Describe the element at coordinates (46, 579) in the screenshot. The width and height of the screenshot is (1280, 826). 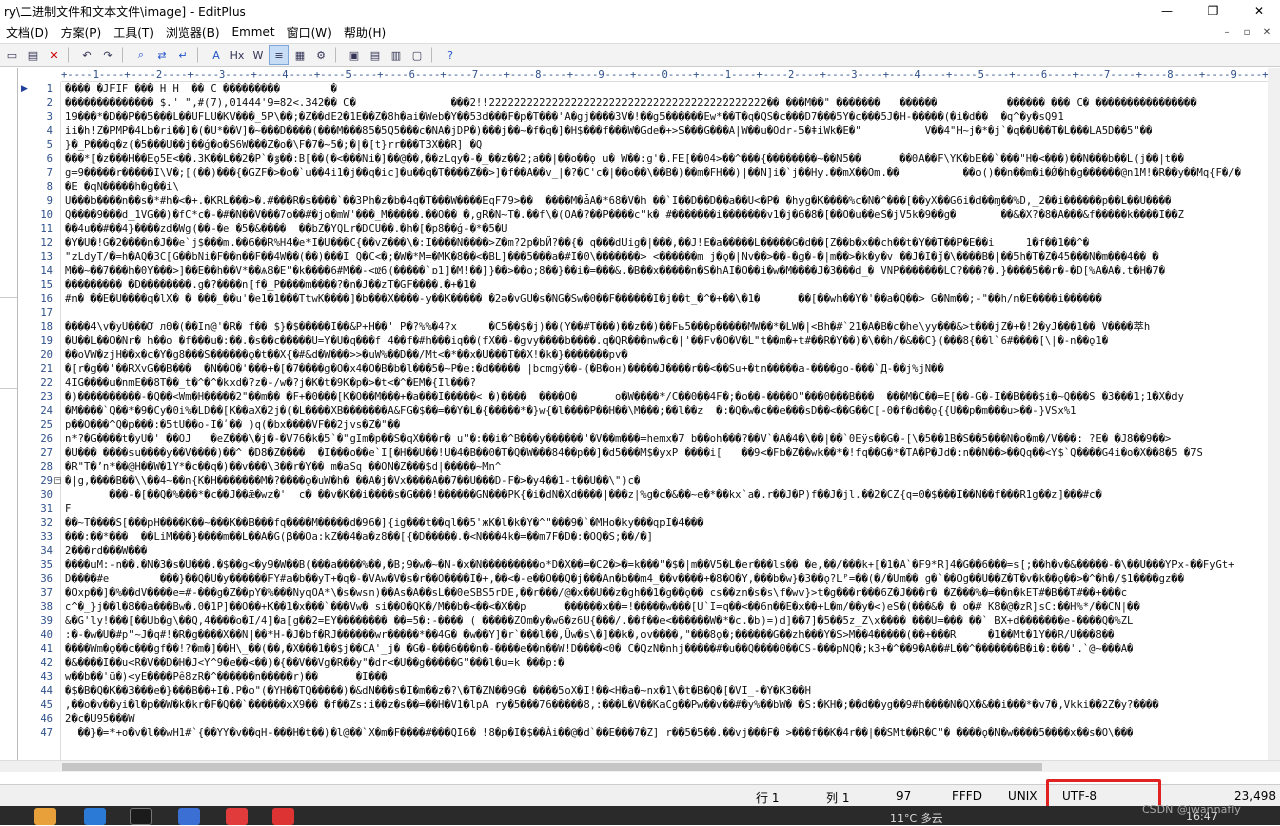
I see `line-number: 36` at that location.